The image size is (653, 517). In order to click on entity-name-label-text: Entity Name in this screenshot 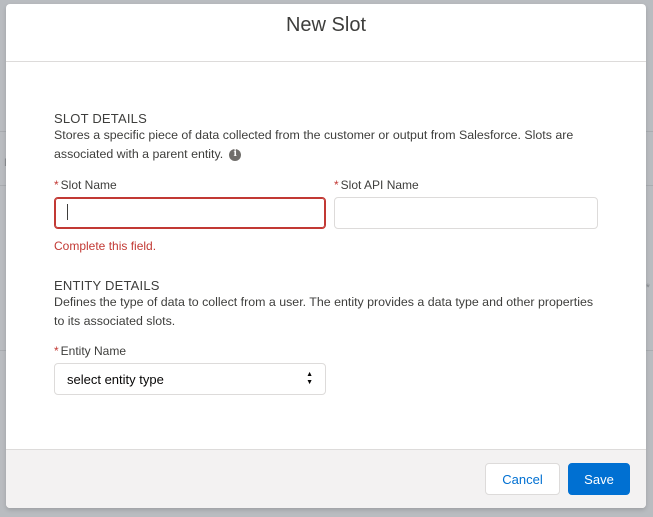, I will do `click(93, 351)`.